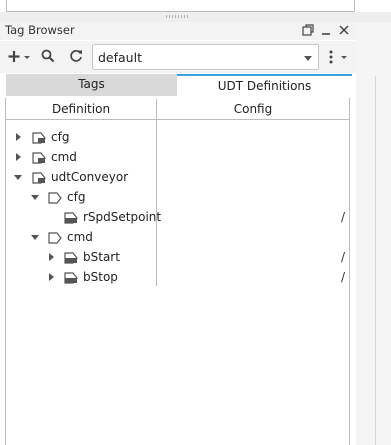 The width and height of the screenshot is (391, 445). What do you see at coordinates (180, 6) in the screenshot?
I see `previous-panel-edge` at bounding box center [180, 6].